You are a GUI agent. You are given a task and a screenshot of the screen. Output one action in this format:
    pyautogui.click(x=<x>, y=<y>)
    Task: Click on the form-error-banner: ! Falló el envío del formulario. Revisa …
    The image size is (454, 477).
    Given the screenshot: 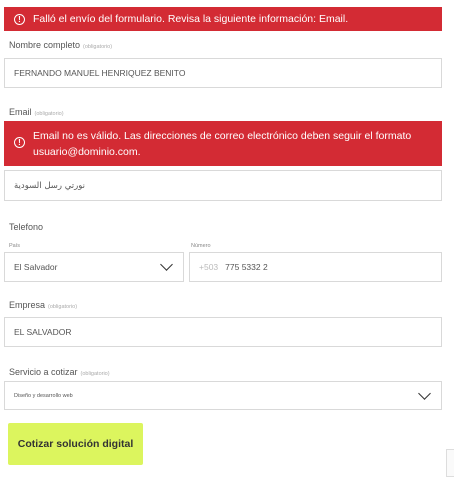 What is the action you would take?
    pyautogui.click(x=223, y=19)
    